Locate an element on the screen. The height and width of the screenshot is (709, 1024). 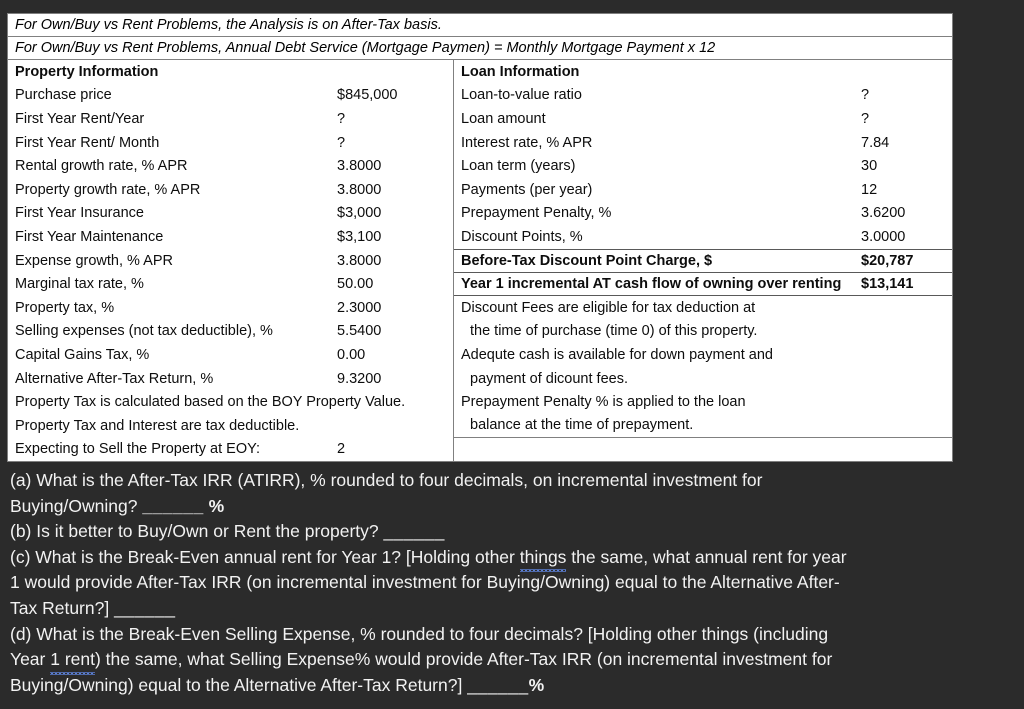
row-label: Property growth rate, % APR is located at coordinates (108, 189).